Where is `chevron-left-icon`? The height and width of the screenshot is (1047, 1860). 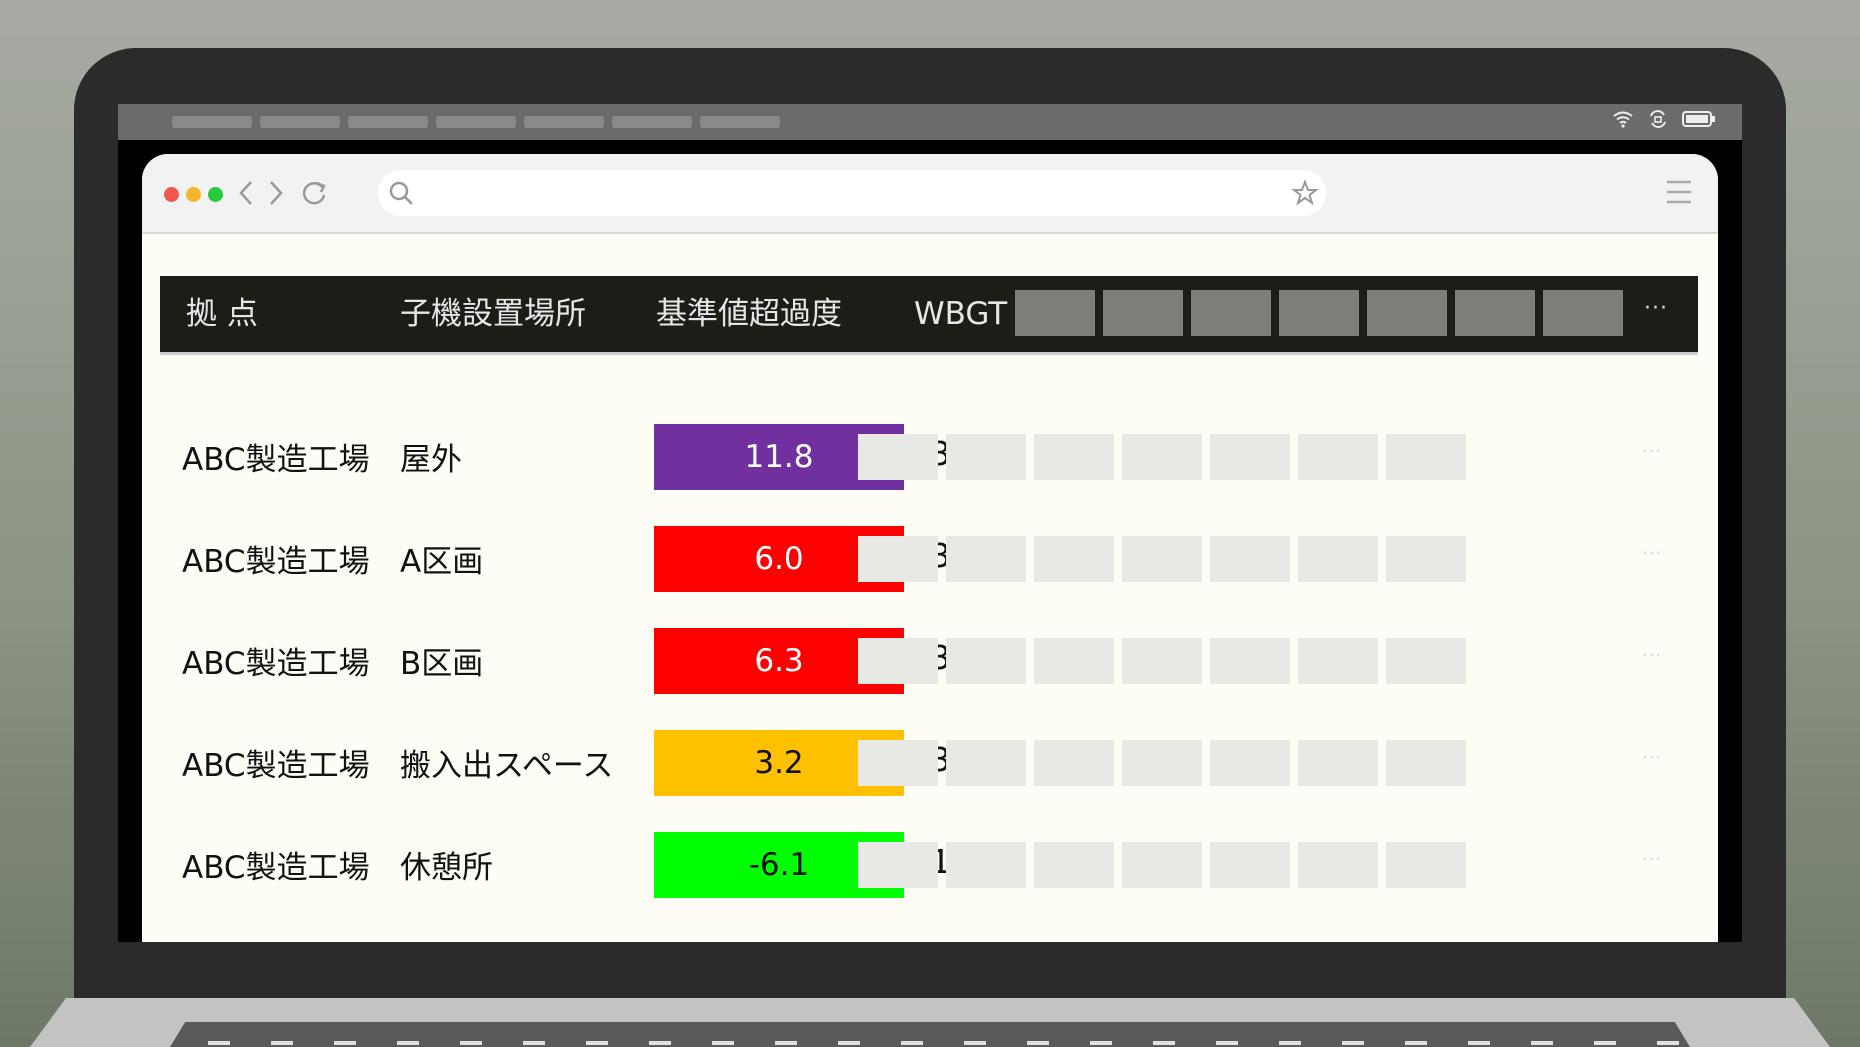
chevron-left-icon is located at coordinates (246, 193).